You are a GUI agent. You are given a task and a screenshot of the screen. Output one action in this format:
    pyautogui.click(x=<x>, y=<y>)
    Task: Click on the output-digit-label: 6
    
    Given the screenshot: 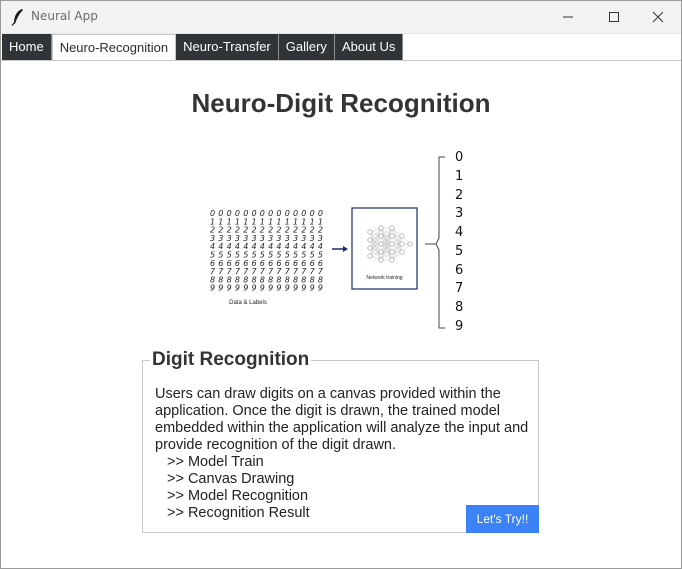 What is the action you would take?
    pyautogui.click(x=459, y=270)
    